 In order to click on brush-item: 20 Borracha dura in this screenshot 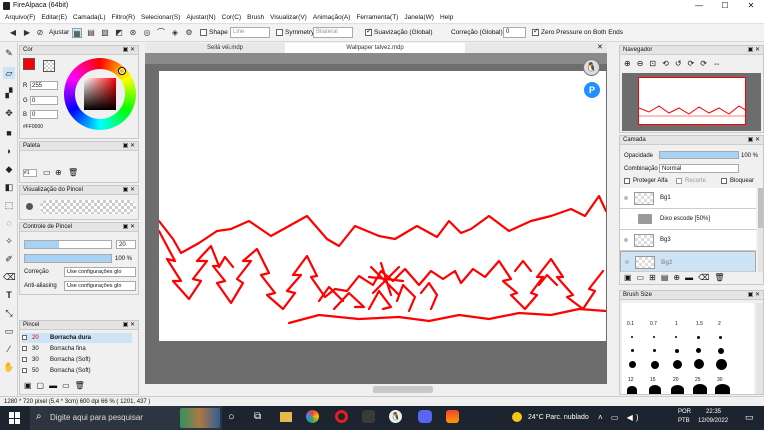, I will do `click(77, 338)`.